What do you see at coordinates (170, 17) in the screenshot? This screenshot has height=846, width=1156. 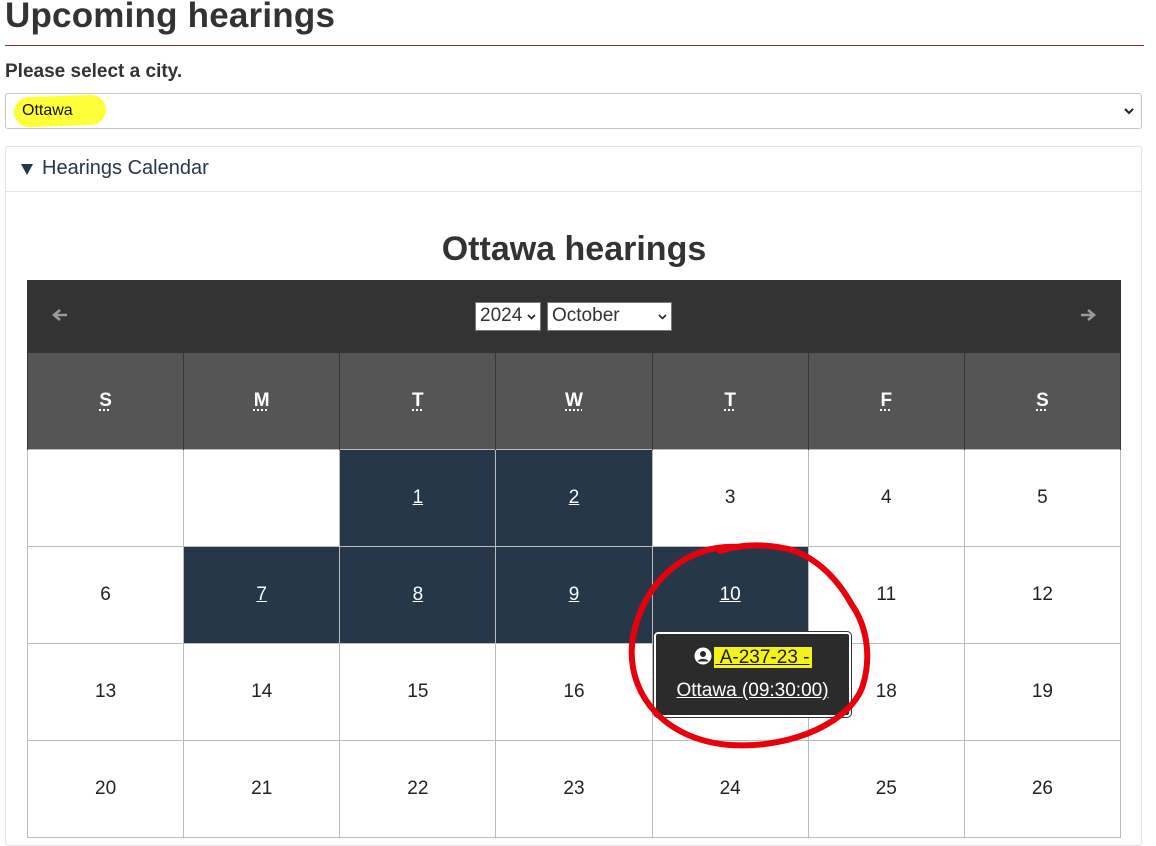 I see `page-title: Upcoming hearings` at bounding box center [170, 17].